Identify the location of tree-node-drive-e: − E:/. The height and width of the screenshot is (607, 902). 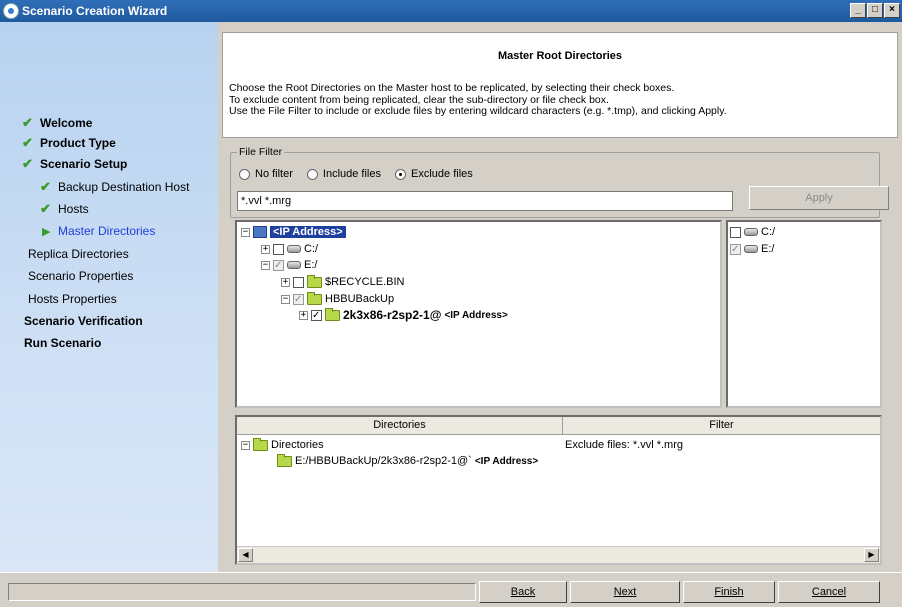
(289, 265).